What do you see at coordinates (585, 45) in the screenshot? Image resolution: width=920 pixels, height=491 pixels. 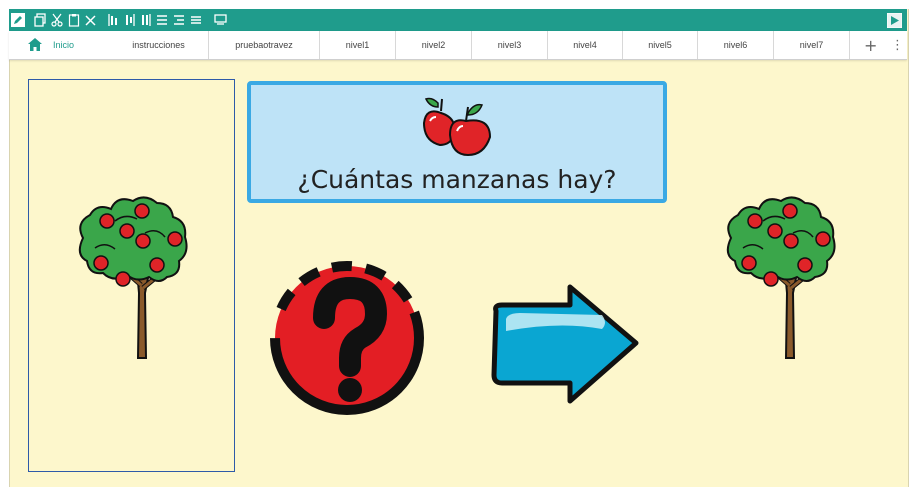 I see `tab-nivel4: nivel4` at bounding box center [585, 45].